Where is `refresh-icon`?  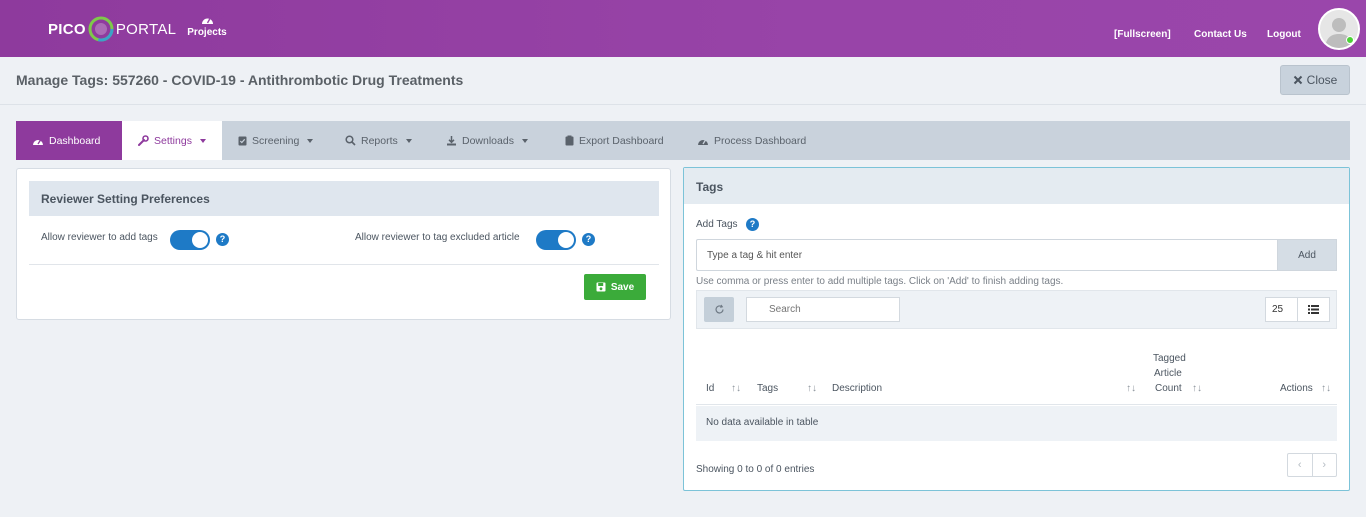 refresh-icon is located at coordinates (719, 309).